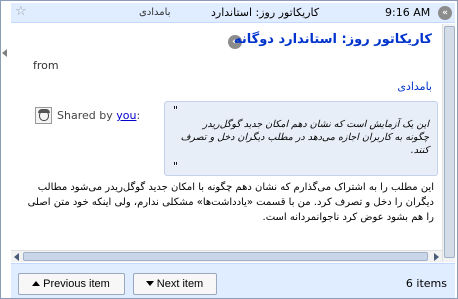 Image resolution: width=458 pixels, height=299 pixels. I want to click on horizontal-scrollbar, so click(226, 256).